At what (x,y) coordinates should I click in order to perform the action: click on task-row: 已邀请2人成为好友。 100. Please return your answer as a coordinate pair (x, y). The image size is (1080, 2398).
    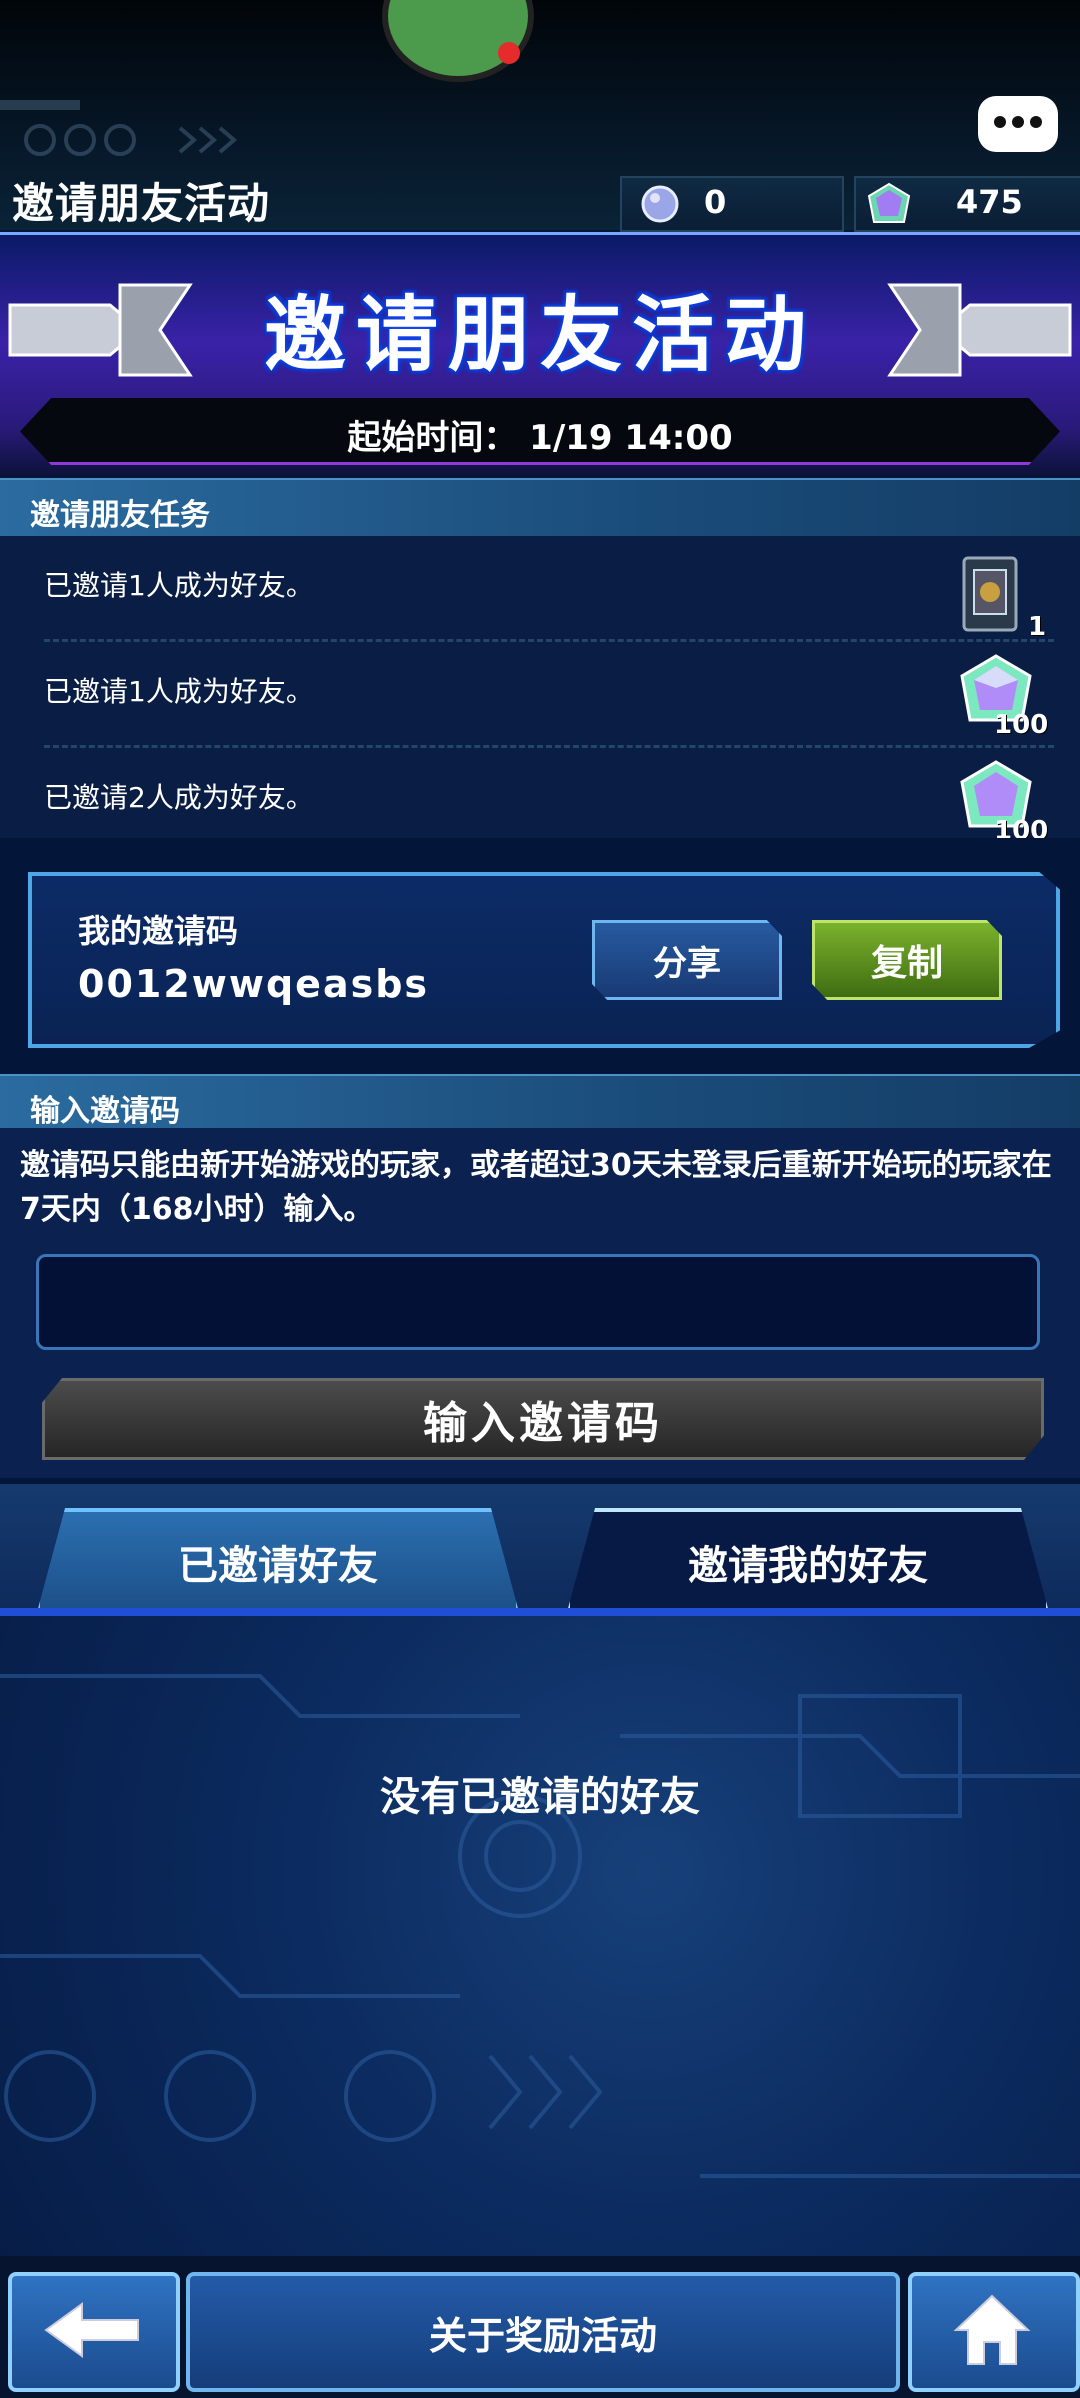
    Looking at the image, I should click on (540, 793).